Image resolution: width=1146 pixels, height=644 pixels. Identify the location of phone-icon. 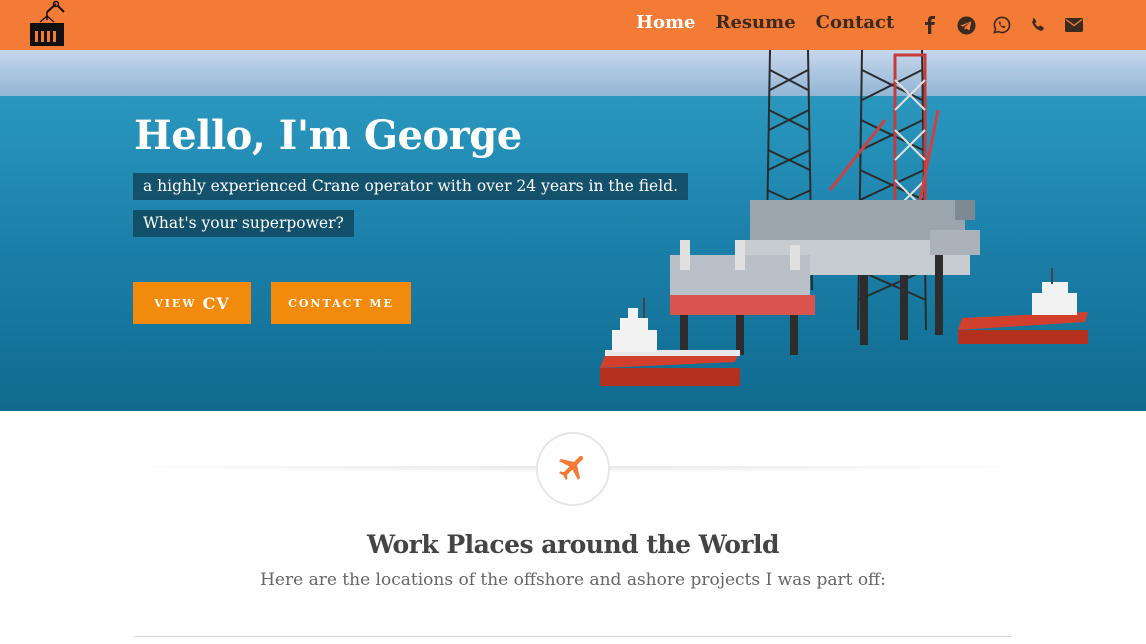
(1038, 25).